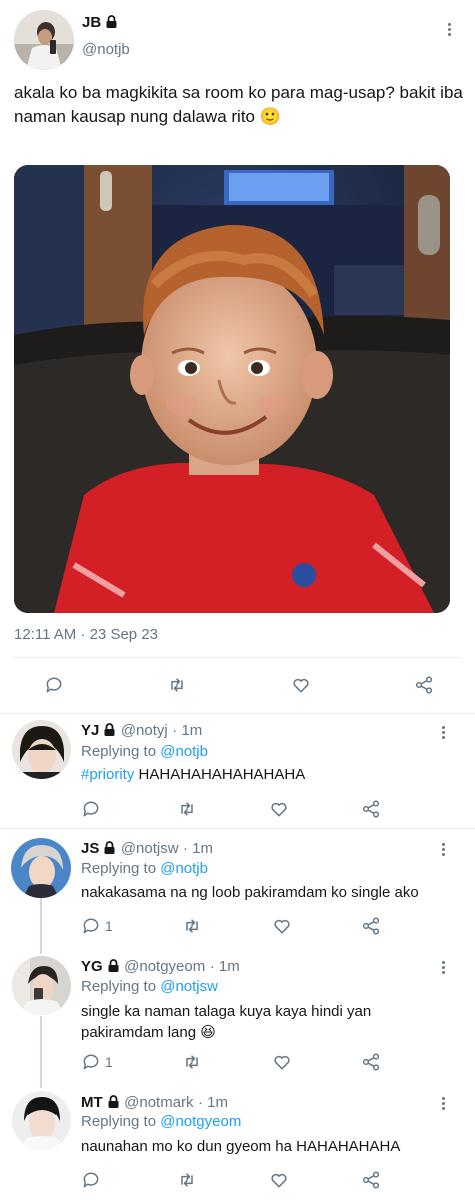 The width and height of the screenshot is (475, 1200). I want to click on smiley-emoji: 🙂, so click(270, 116).